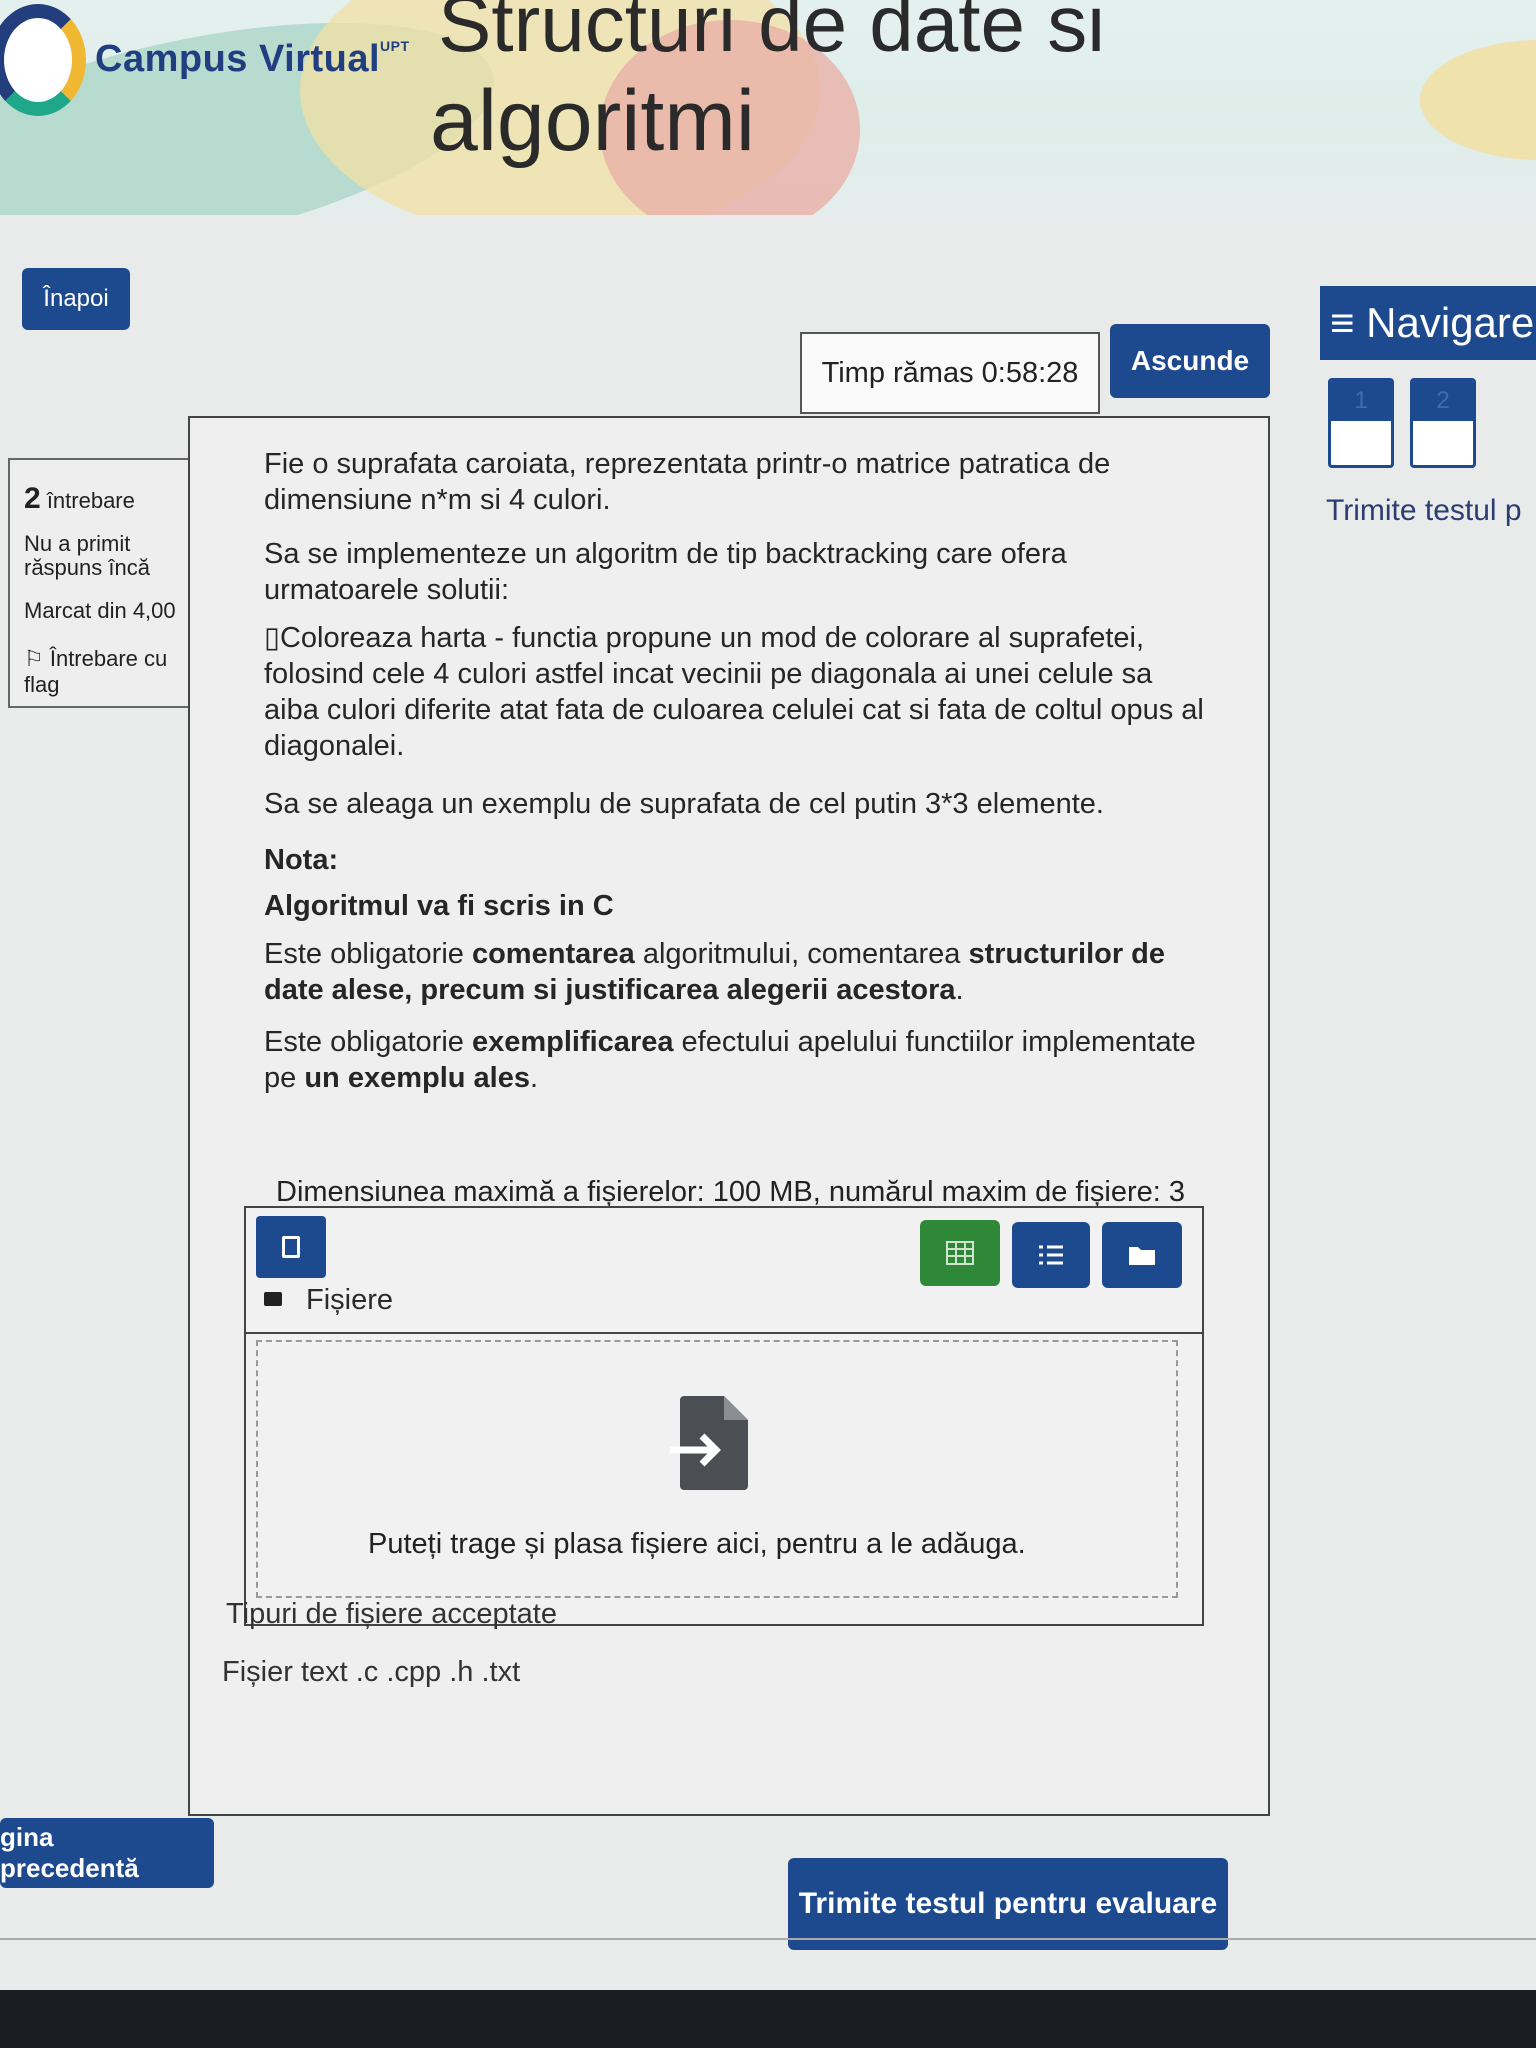 The image size is (1536, 2048). Describe the element at coordinates (771, 34) in the screenshot. I see `course-title: Structuri de date si` at that location.